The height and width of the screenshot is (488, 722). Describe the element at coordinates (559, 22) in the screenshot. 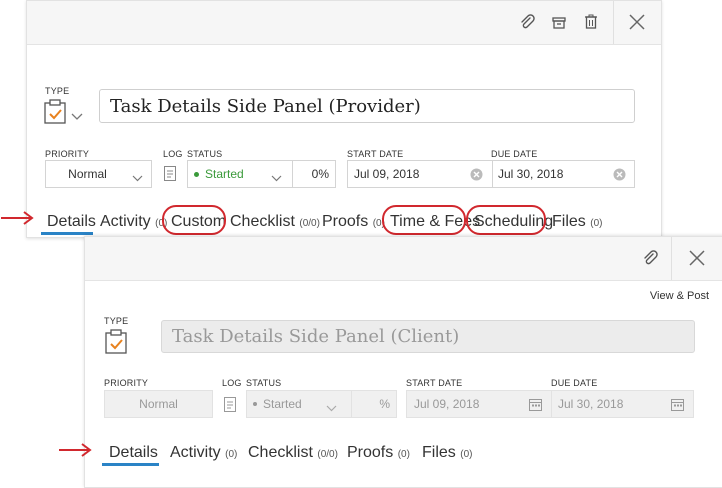

I see `archive-icon` at that location.